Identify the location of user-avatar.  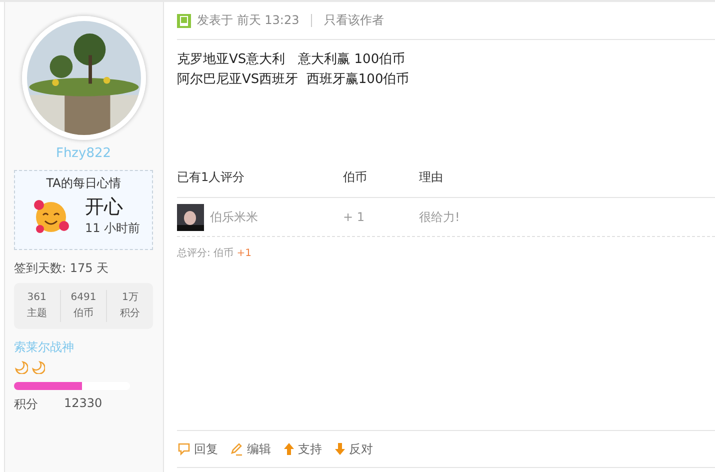
(190, 217).